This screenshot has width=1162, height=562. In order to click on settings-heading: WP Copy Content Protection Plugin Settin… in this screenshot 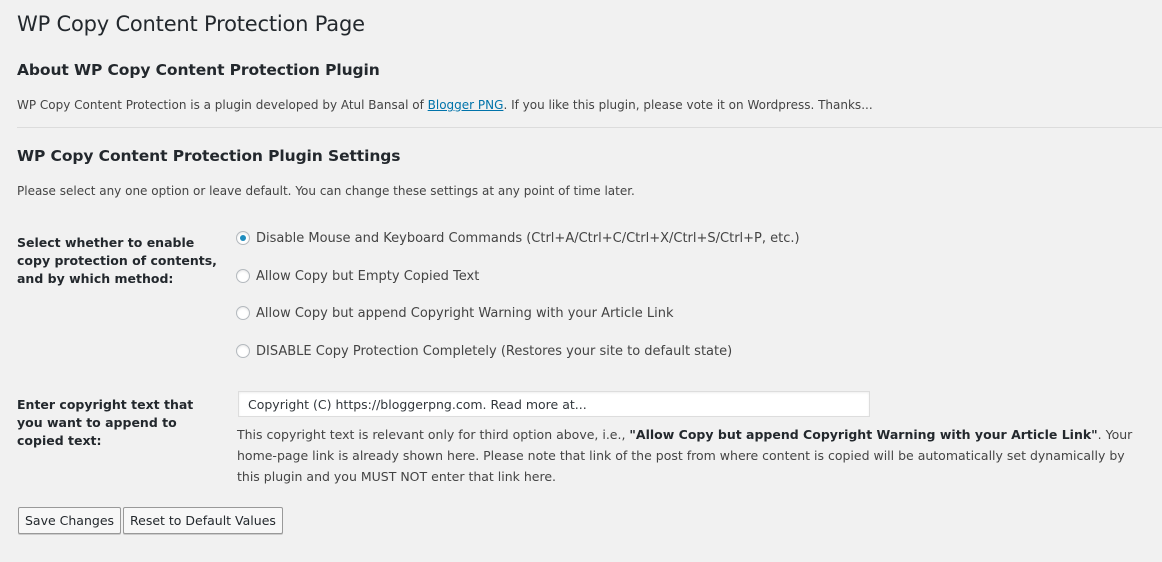, I will do `click(209, 156)`.